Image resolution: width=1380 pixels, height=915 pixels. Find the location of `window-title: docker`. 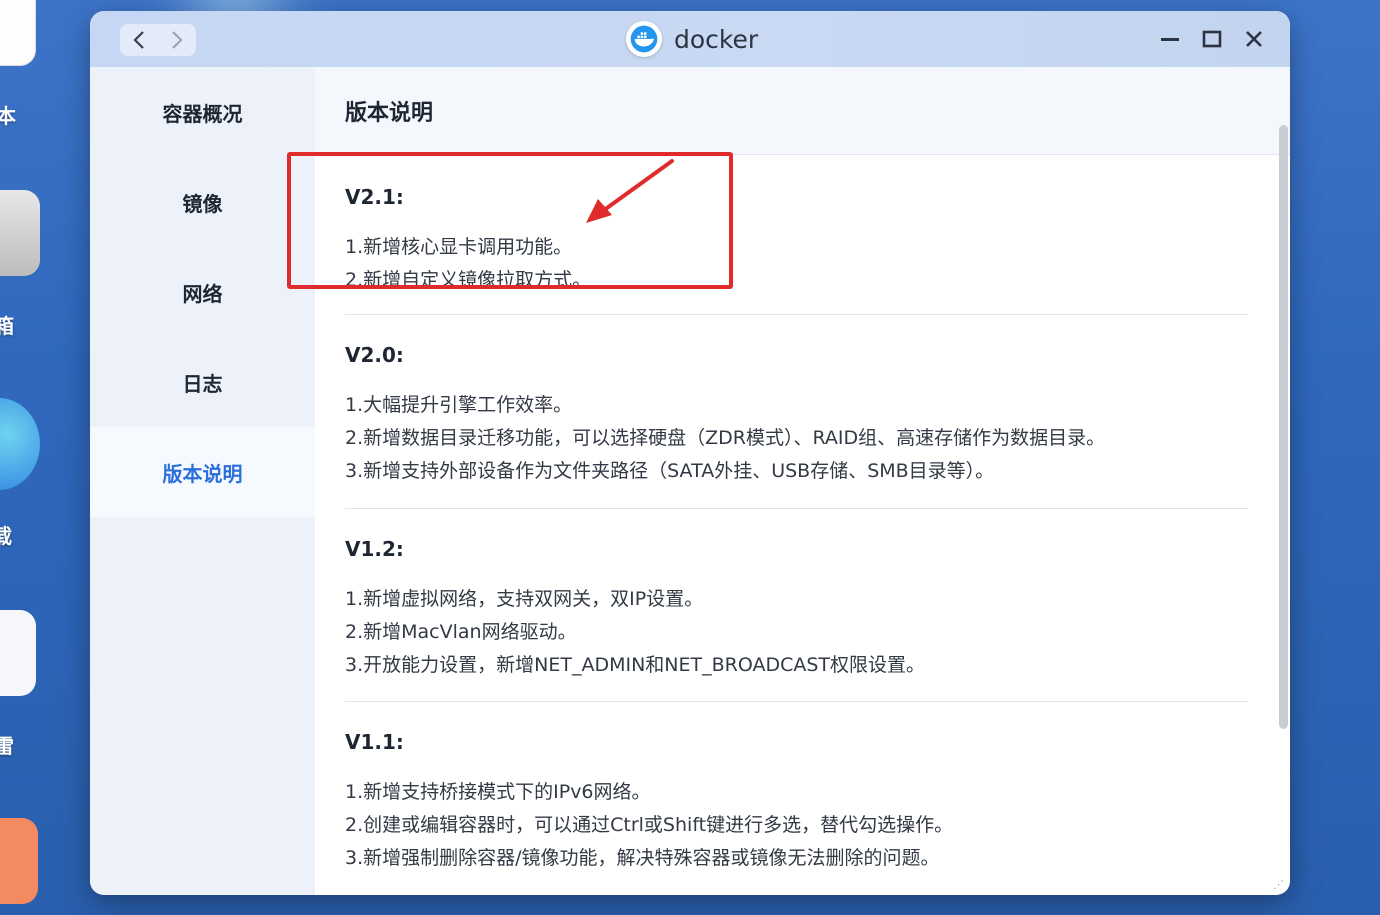

window-title: docker is located at coordinates (716, 39).